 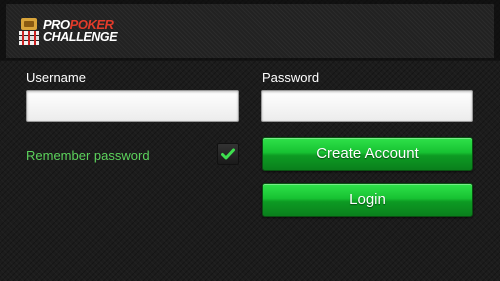 What do you see at coordinates (367, 106) in the screenshot?
I see `password-input` at bounding box center [367, 106].